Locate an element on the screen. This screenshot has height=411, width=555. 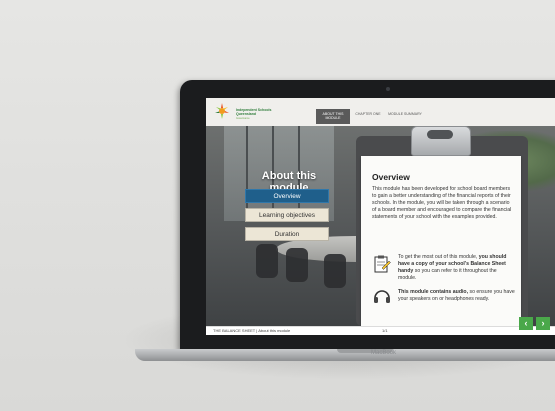
tab-module-summary: MODULE SUMMARY is located at coordinates (405, 116).